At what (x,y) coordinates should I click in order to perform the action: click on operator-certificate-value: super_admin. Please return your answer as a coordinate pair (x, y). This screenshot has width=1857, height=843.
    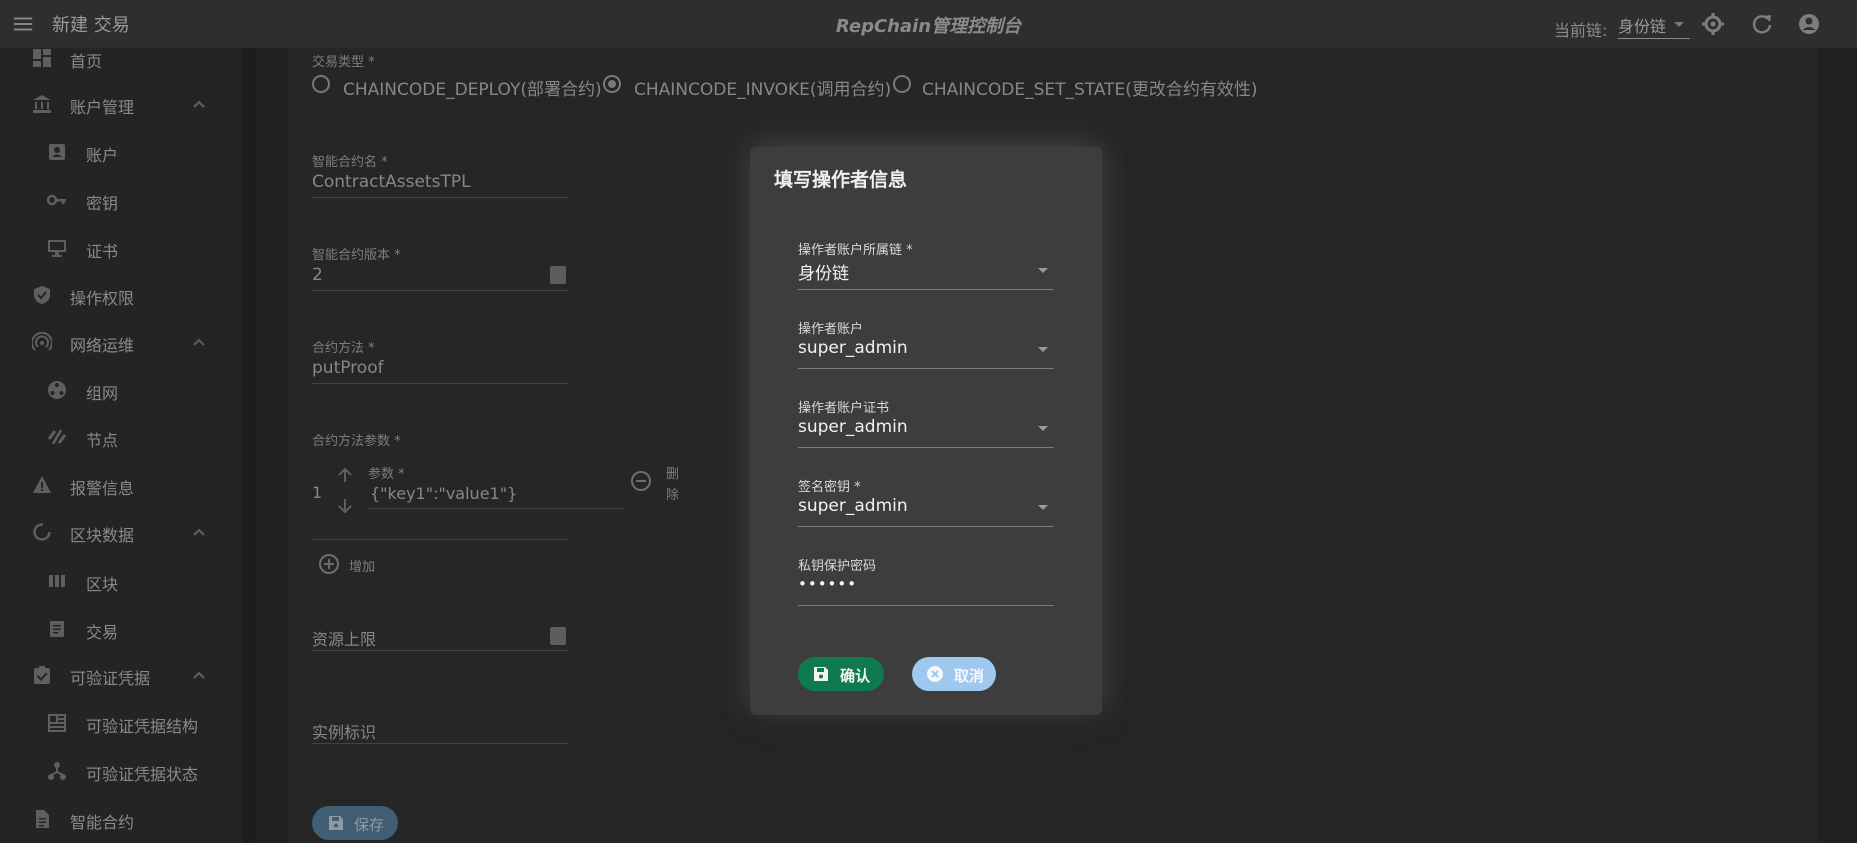
    Looking at the image, I should click on (853, 427).